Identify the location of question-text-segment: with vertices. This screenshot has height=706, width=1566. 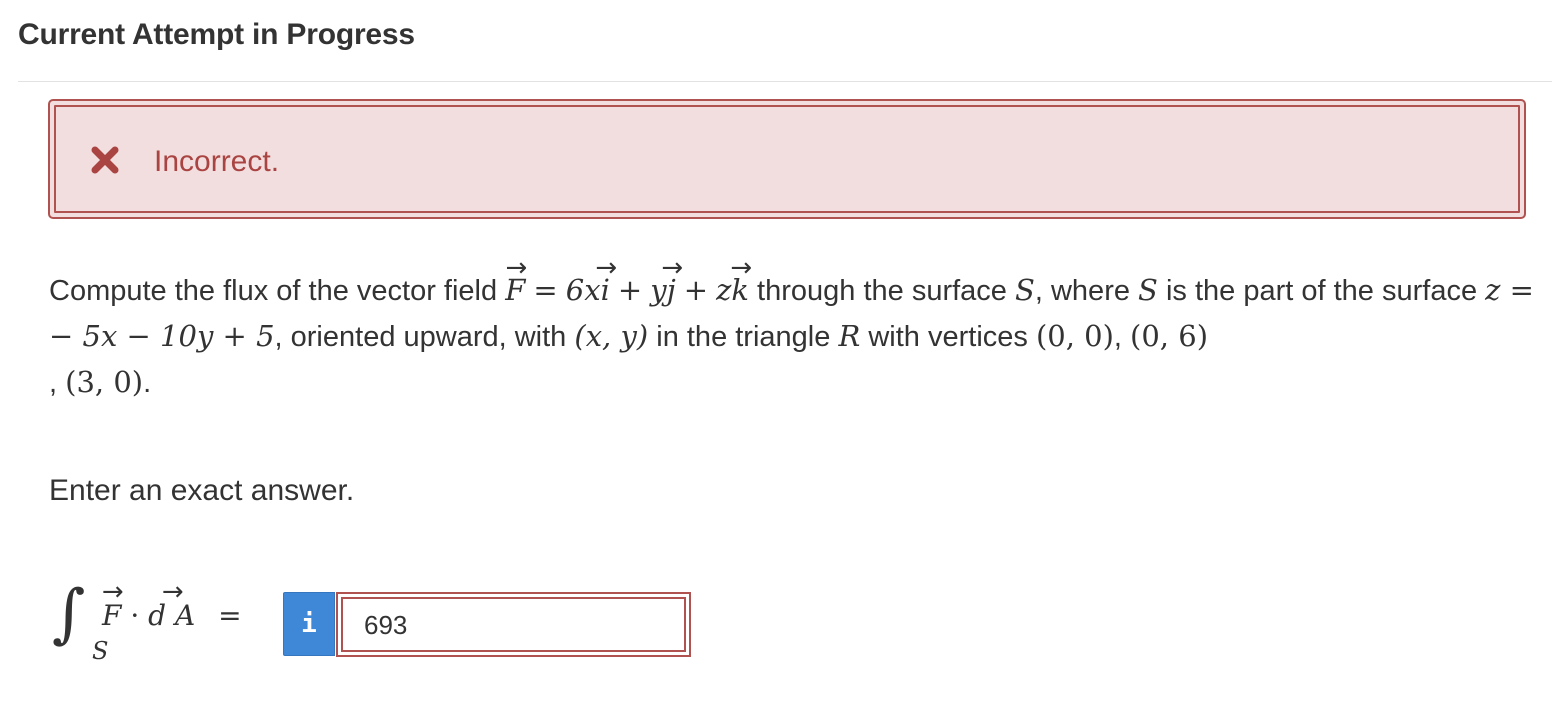
(948, 337).